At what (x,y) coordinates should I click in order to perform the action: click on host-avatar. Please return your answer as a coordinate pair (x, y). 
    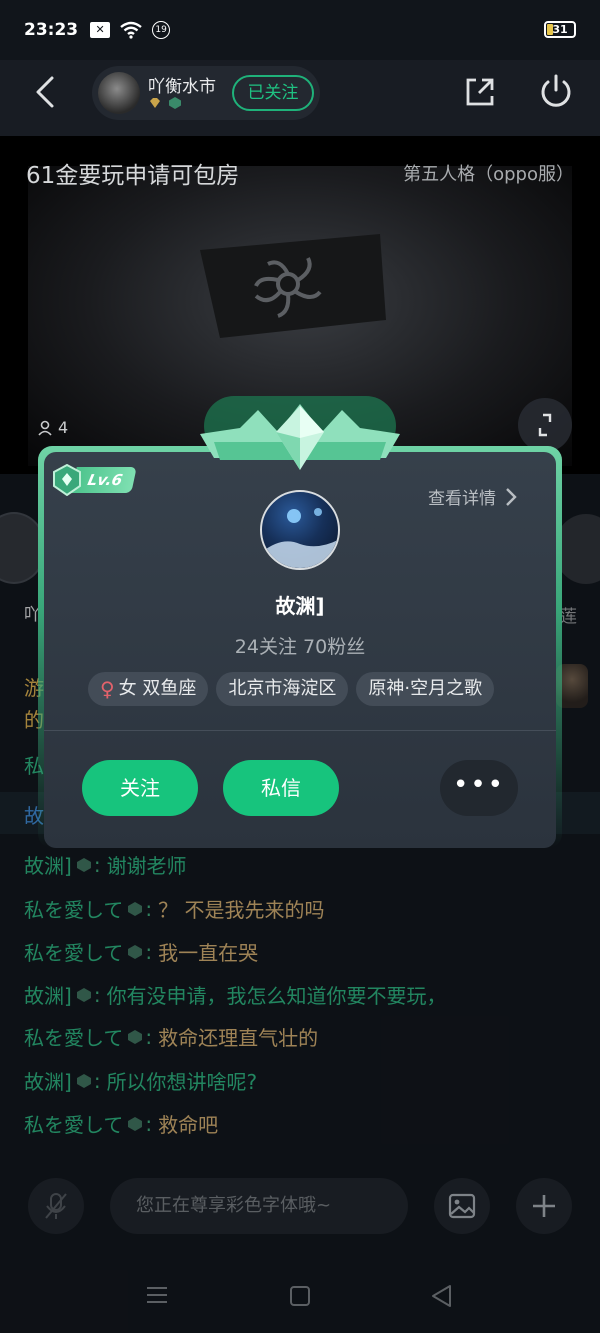
    Looking at the image, I should click on (119, 93).